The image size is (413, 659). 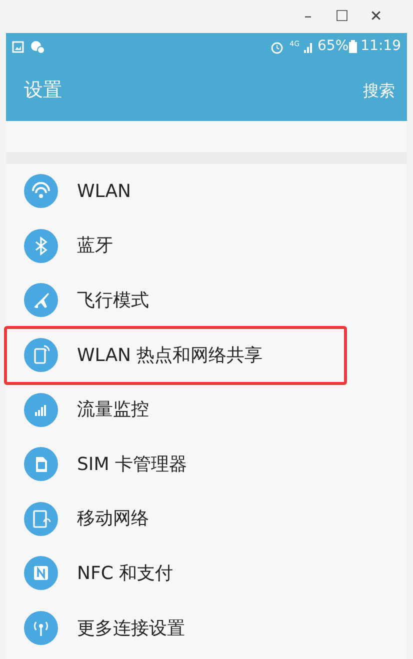 What do you see at coordinates (41, 519) in the screenshot?
I see `mobile-network-icon` at bounding box center [41, 519].